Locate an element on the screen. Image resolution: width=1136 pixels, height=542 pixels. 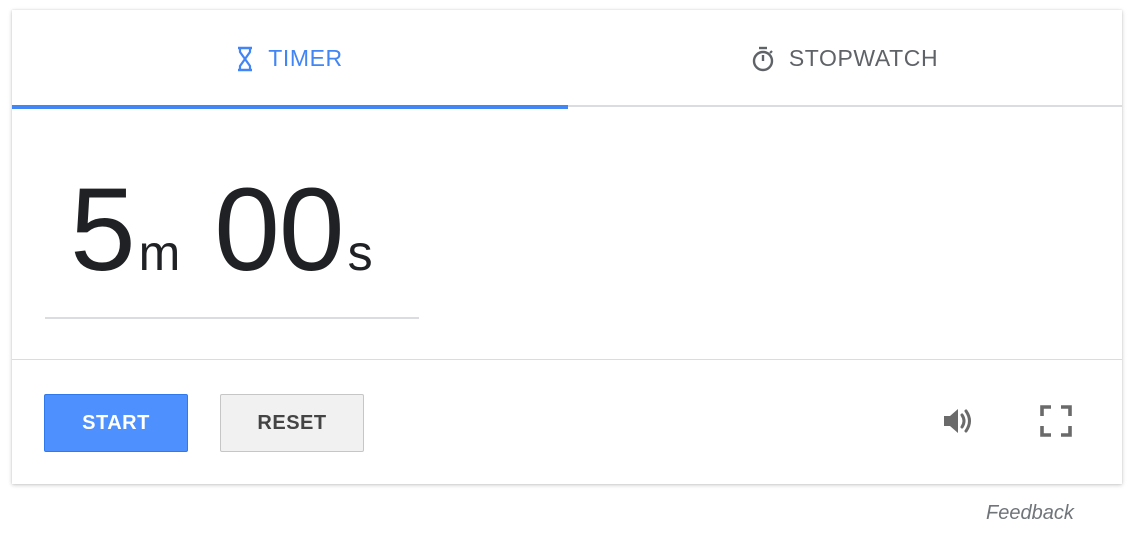
tab-stopwatch-label: STOPWATCH is located at coordinates (863, 58).